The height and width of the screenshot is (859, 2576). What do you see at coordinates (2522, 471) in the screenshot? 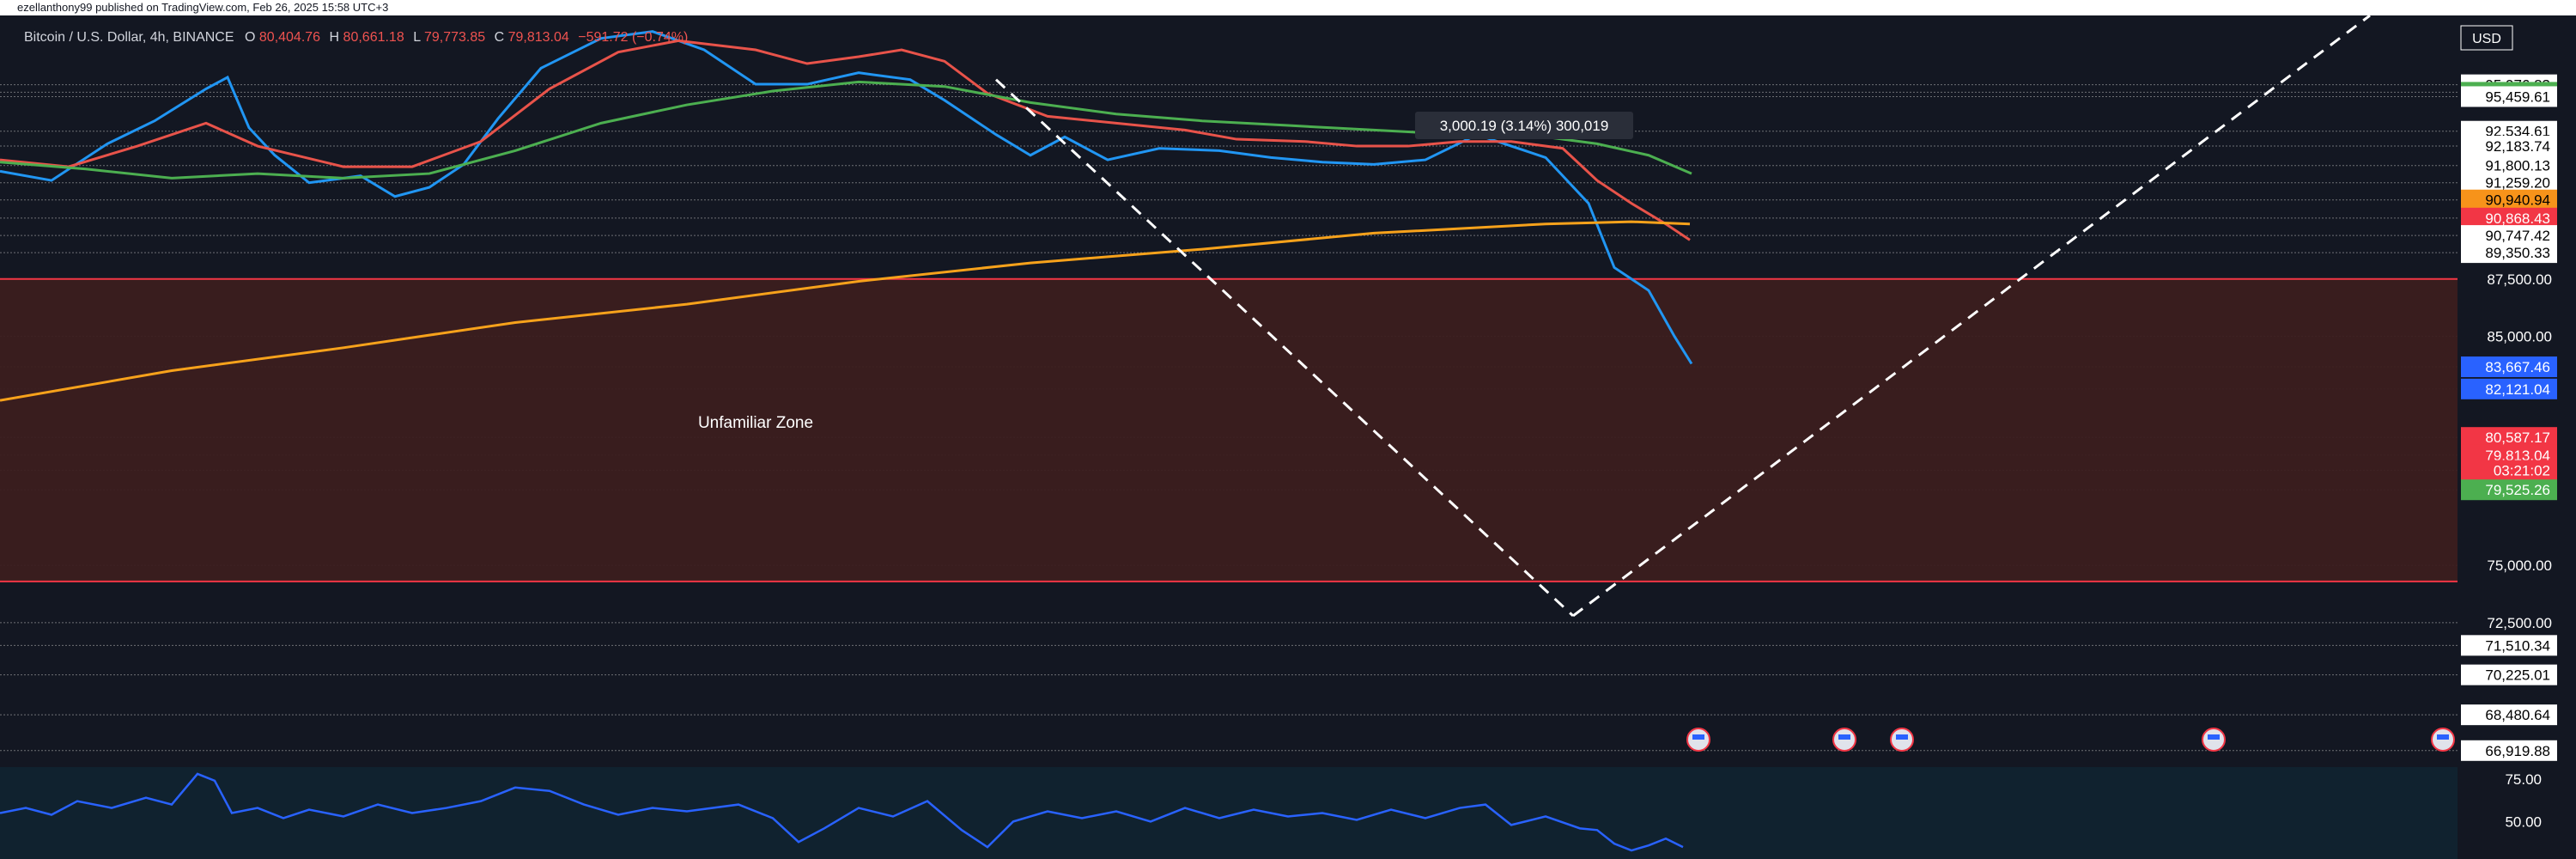
I see `price-label-text: 03:21:02` at bounding box center [2522, 471].